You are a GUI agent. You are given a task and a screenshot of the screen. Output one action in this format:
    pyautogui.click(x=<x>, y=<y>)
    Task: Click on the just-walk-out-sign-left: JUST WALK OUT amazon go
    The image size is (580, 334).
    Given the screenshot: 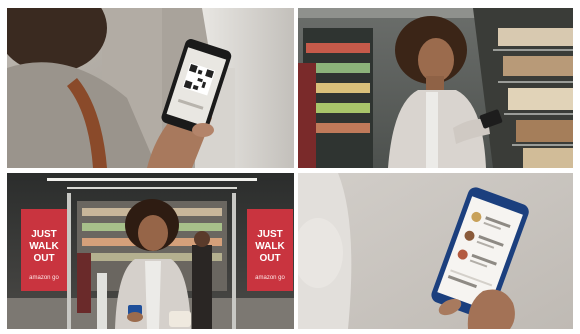 What is the action you would take?
    pyautogui.click(x=44, y=250)
    